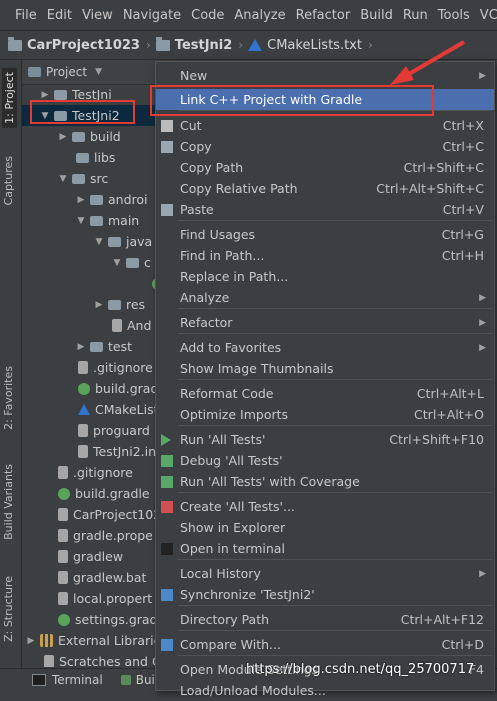 The height and width of the screenshot is (701, 497). Describe the element at coordinates (99, 619) in the screenshot. I see `tree-item: settings.grad` at that location.